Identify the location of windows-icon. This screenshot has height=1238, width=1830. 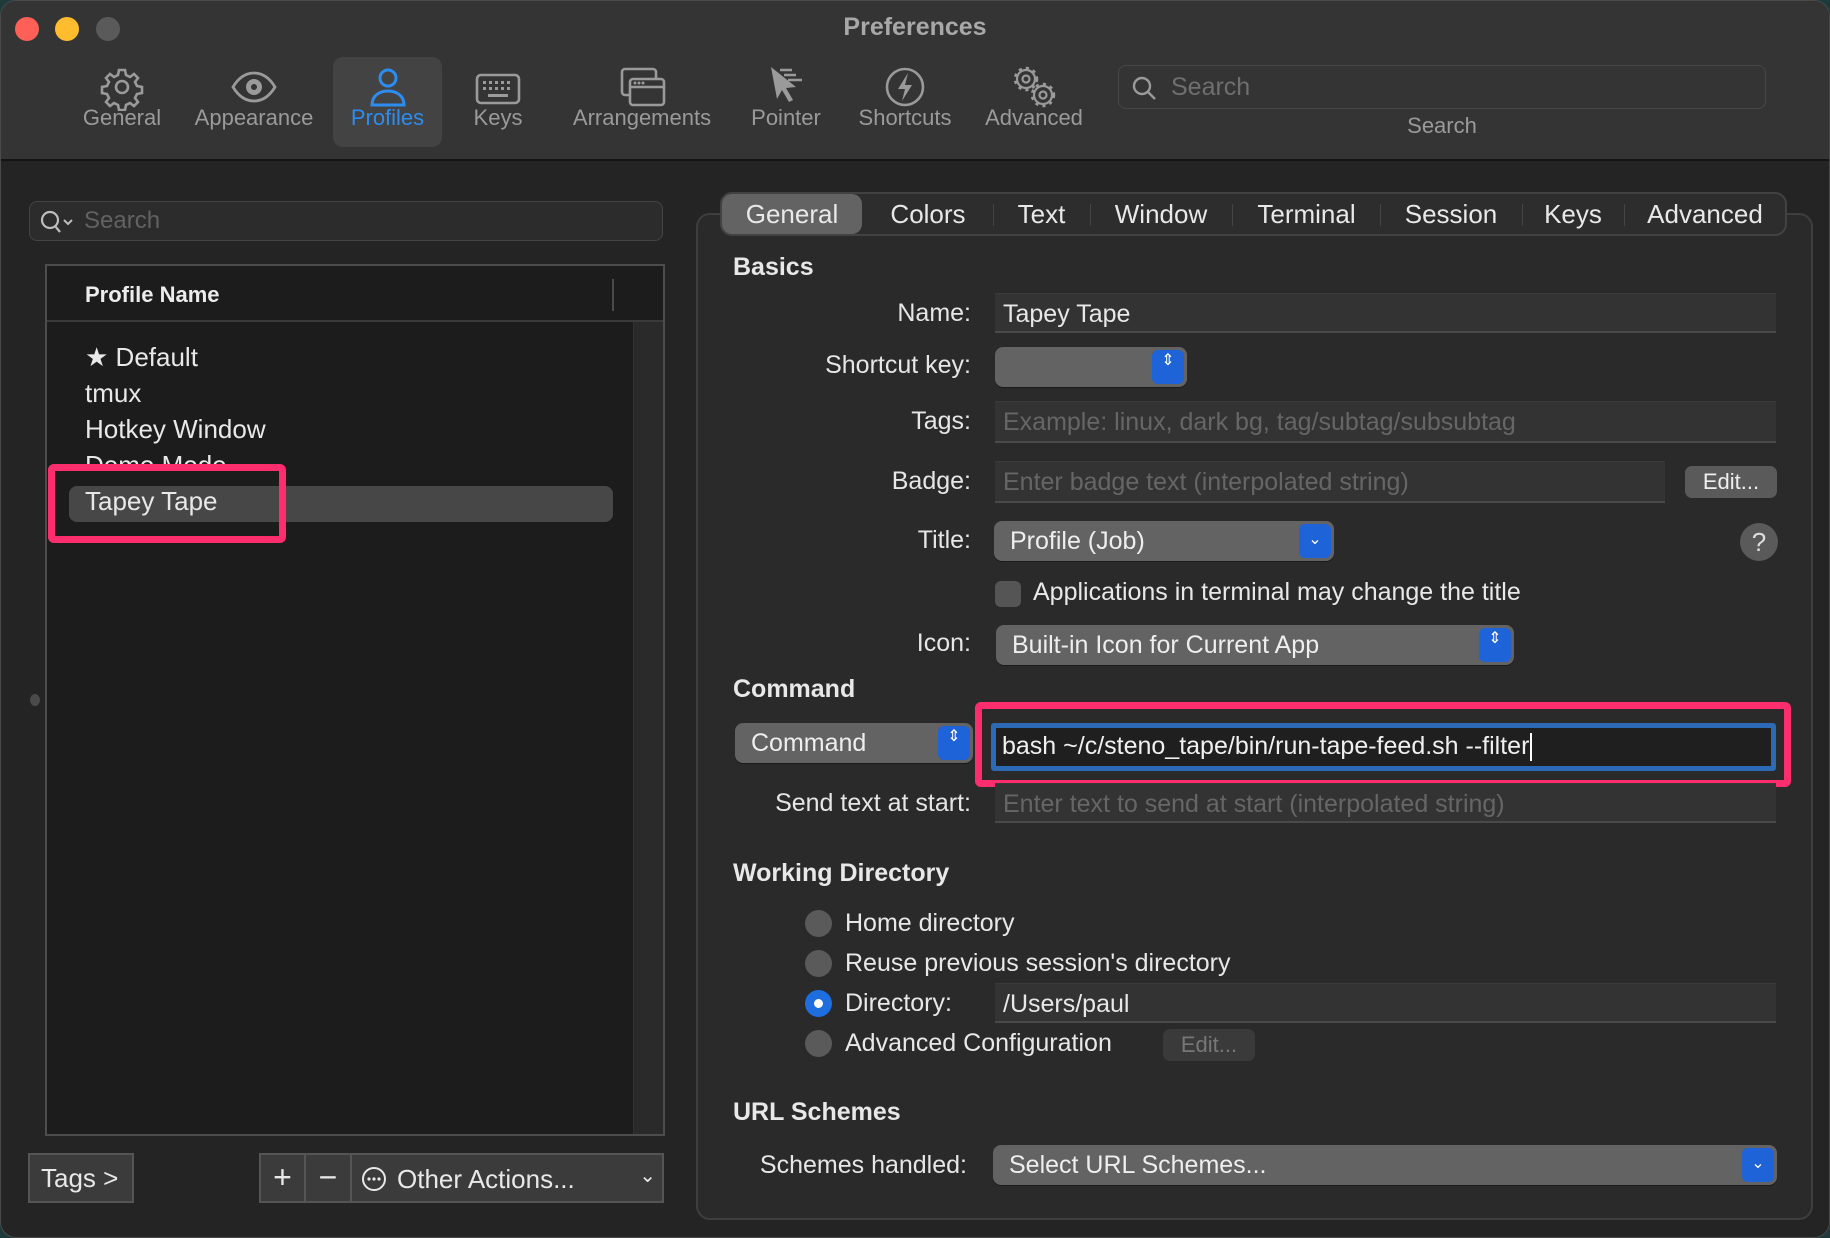
(642, 82).